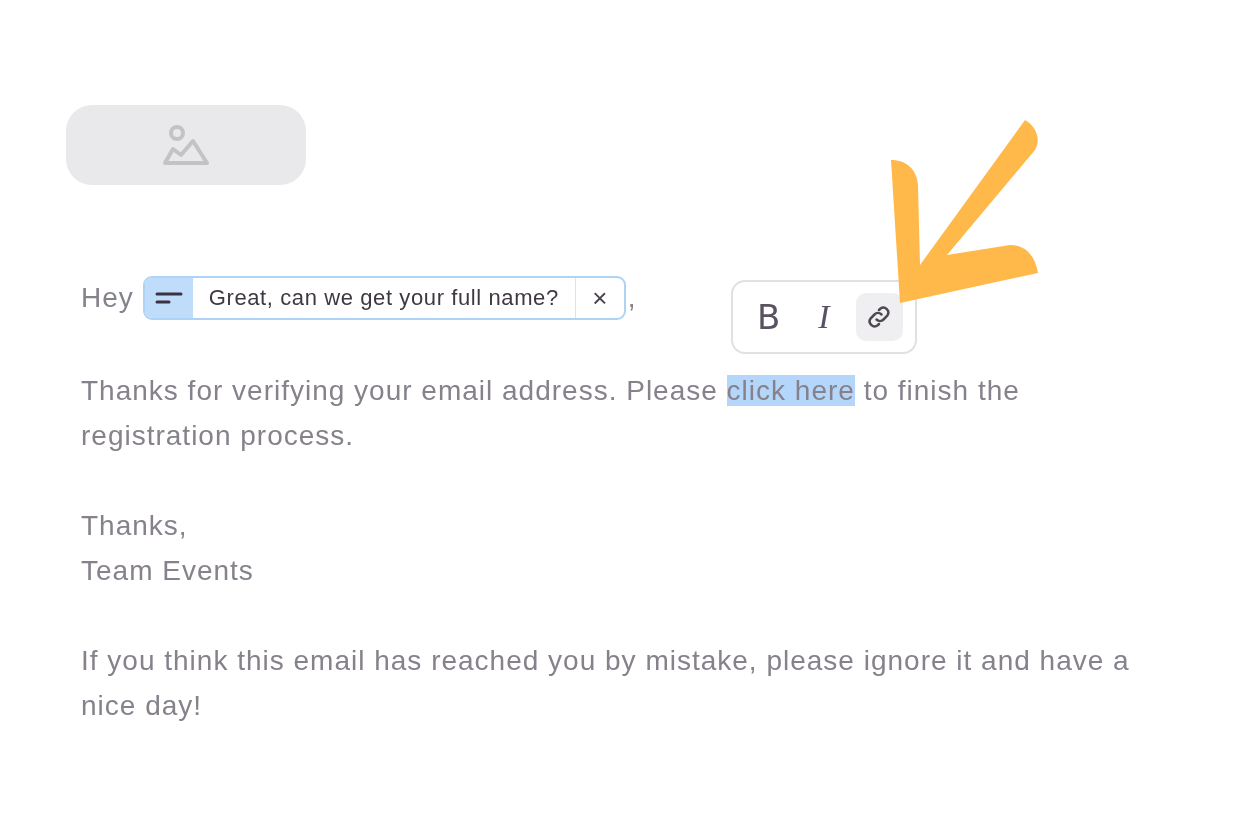 The height and width of the screenshot is (840, 1252). I want to click on body-paragraph: Thanks for verifying your email address. Please click here to finish the registration process., so click(551, 413).